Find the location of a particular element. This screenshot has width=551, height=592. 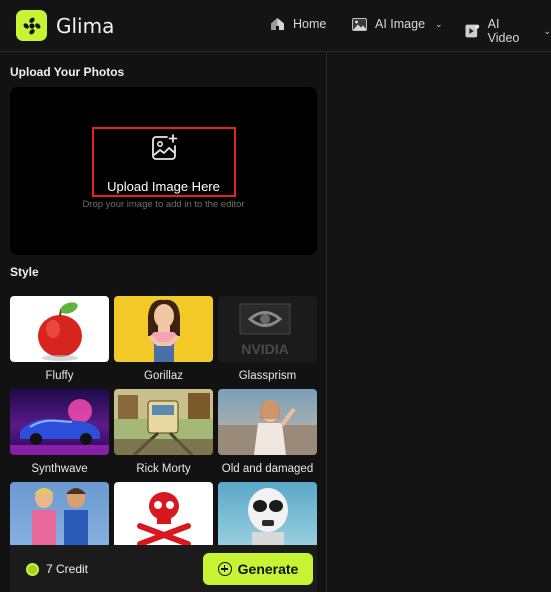

video-icon is located at coordinates (472, 31).